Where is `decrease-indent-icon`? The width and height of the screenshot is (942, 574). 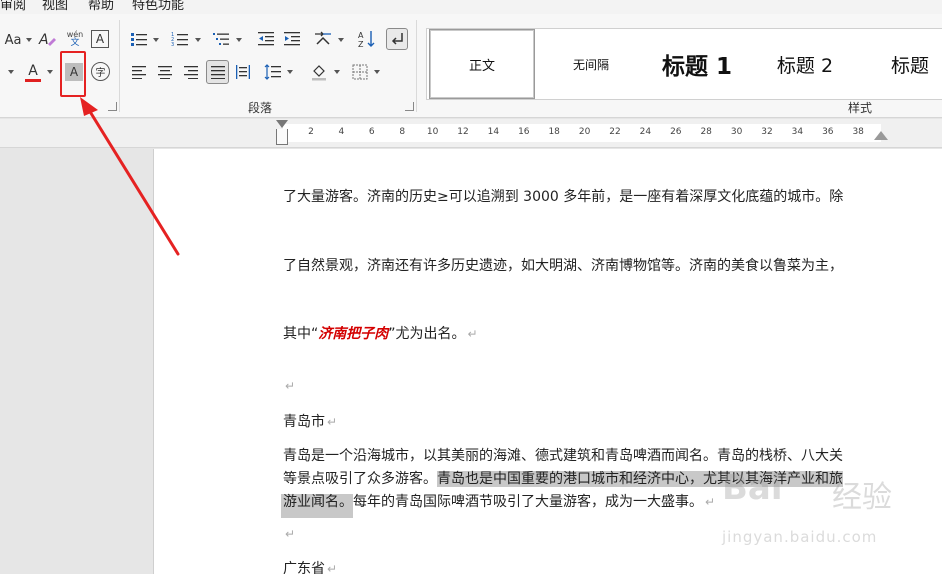
decrease-indent-icon is located at coordinates (266, 39).